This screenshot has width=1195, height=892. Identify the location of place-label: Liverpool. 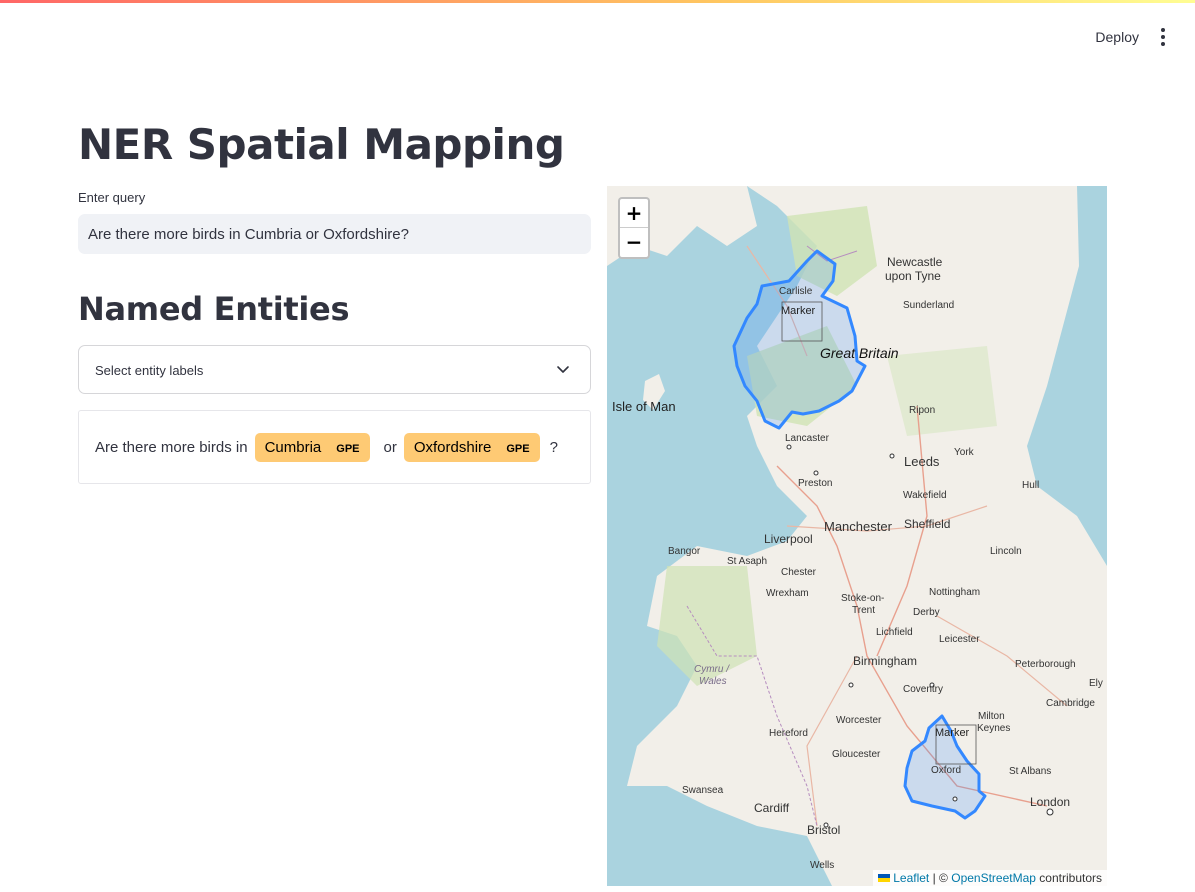
(788, 539).